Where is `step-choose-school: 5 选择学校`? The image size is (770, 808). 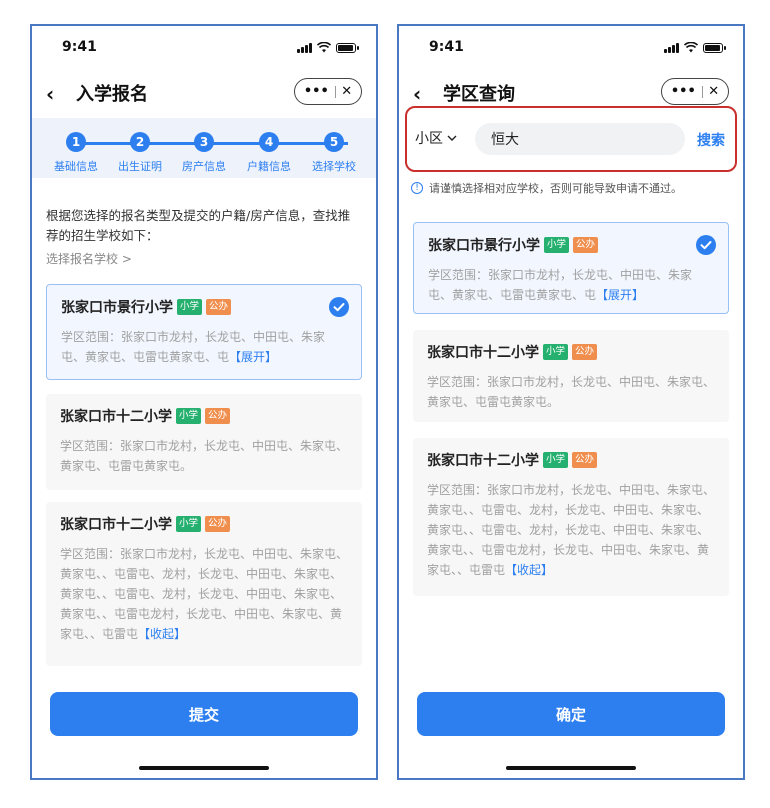 step-choose-school: 5 选择学校 is located at coordinates (334, 153).